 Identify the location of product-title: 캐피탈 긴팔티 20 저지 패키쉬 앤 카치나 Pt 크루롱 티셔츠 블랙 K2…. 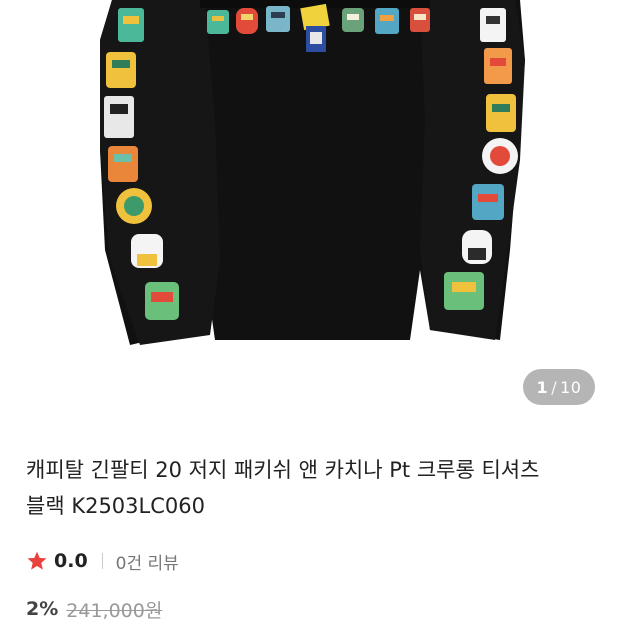
(311, 488).